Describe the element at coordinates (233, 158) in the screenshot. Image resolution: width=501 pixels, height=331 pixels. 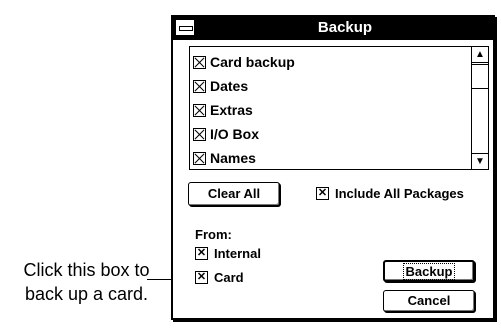
I see `package-label: Names` at that location.